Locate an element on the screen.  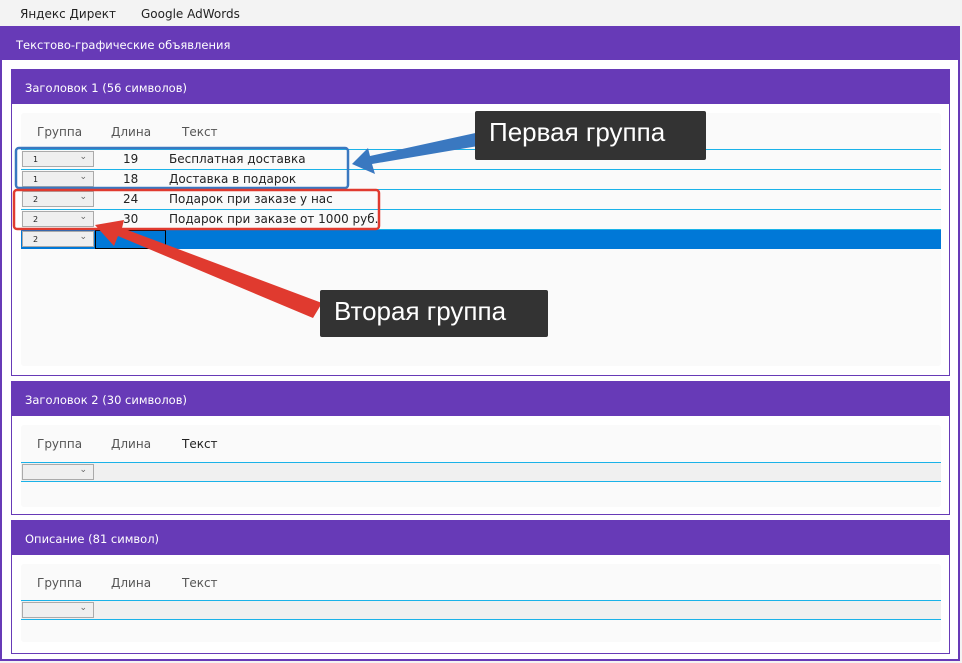
second-group-box is located at coordinates (196, 209).